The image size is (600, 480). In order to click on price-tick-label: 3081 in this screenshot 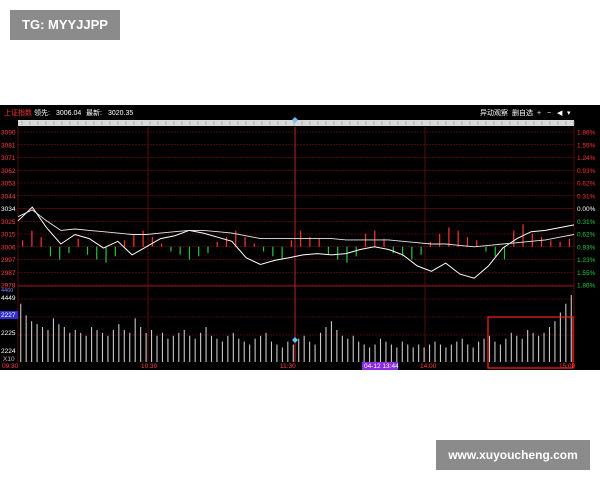, I will do `click(8, 145)`.